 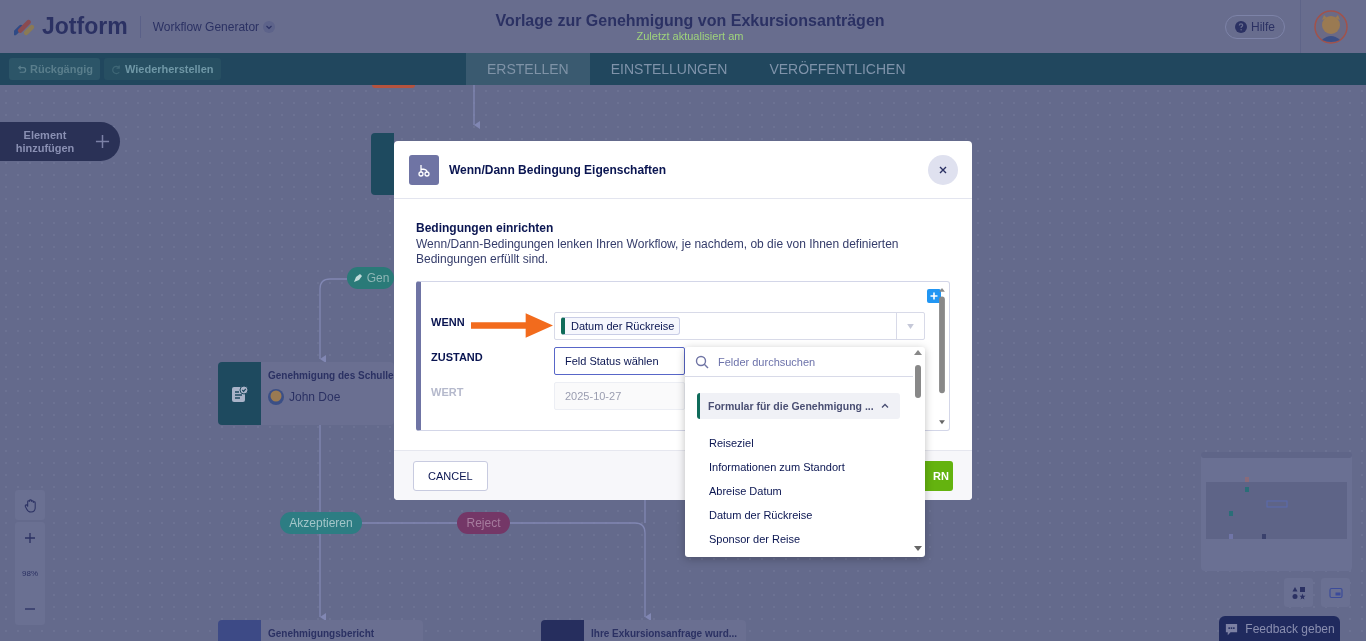 I want to click on pan-tool-button, so click(x=30, y=505).